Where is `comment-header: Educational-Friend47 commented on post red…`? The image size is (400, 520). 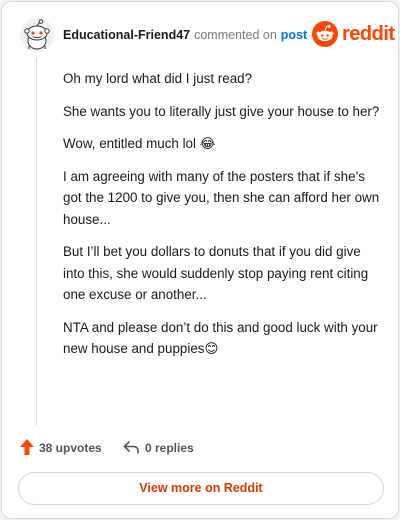 comment-header: Educational-Friend47 commented on post red… is located at coordinates (207, 35).